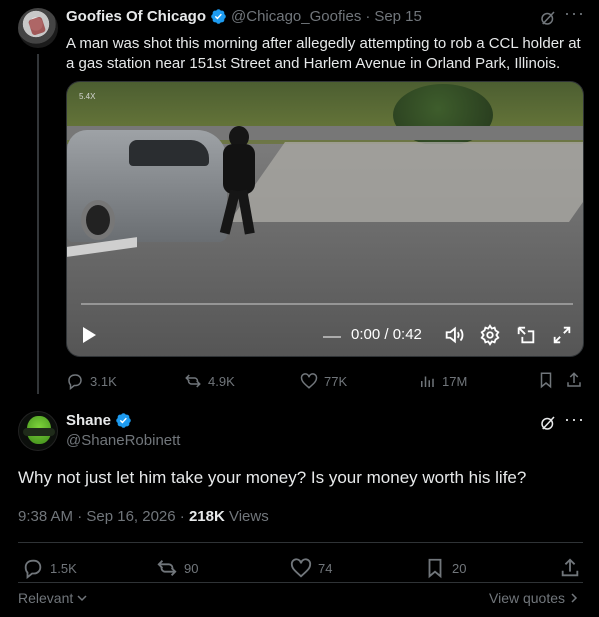 This screenshot has width=599, height=617. What do you see at coordinates (296, 16) in the screenshot?
I see `parent-author-handle: @Chicago_Goofies` at bounding box center [296, 16].